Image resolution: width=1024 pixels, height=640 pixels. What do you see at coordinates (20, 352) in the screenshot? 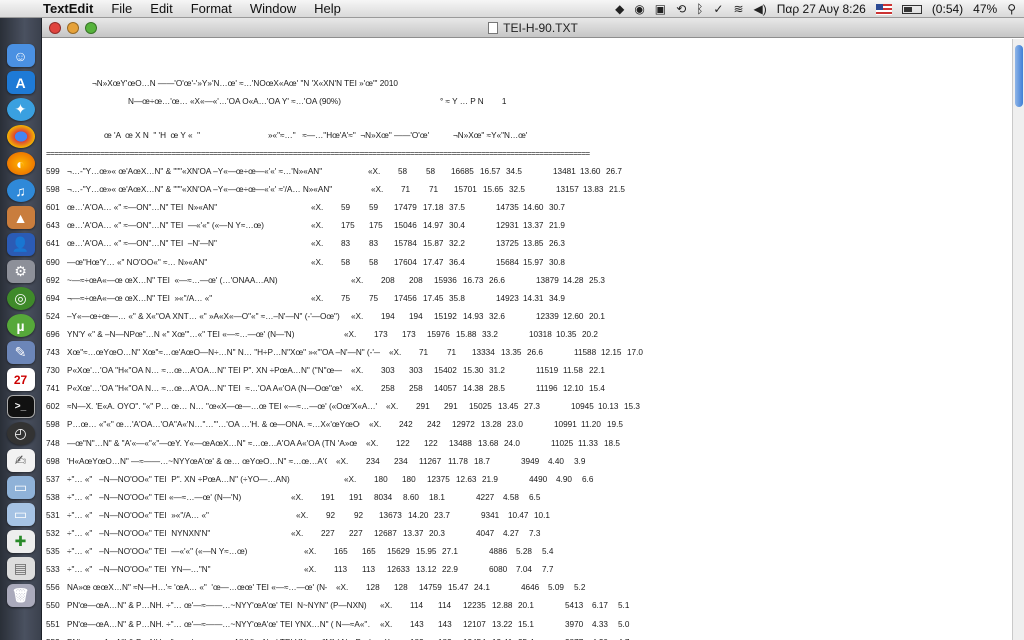
I see `preview-icon: ✎` at bounding box center [20, 352].